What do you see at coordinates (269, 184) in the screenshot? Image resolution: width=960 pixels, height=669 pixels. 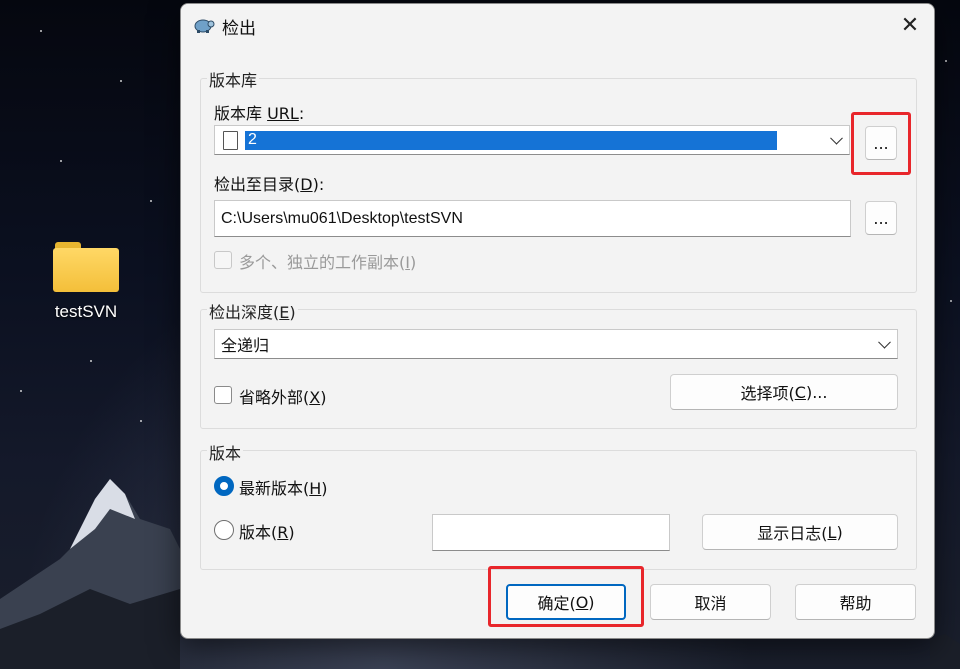 I see `checkout-dir-label: 检出至目录(D):` at bounding box center [269, 184].